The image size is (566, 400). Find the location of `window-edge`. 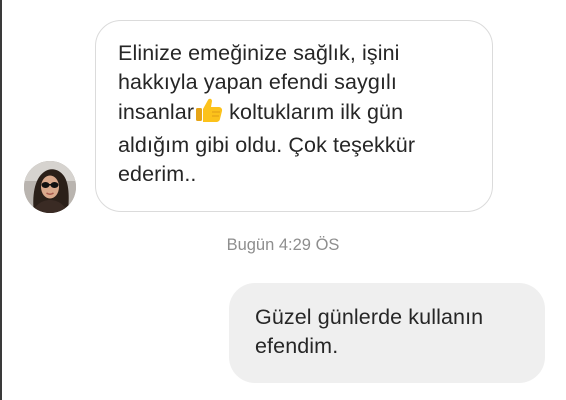

window-edge is located at coordinates (1, 200).